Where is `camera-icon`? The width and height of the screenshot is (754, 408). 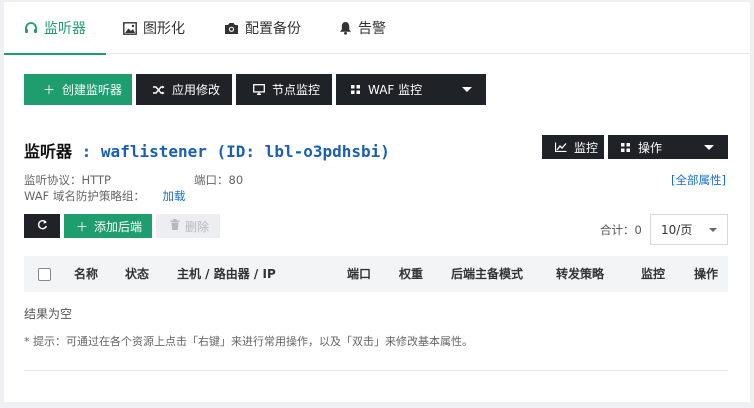 camera-icon is located at coordinates (231, 28).